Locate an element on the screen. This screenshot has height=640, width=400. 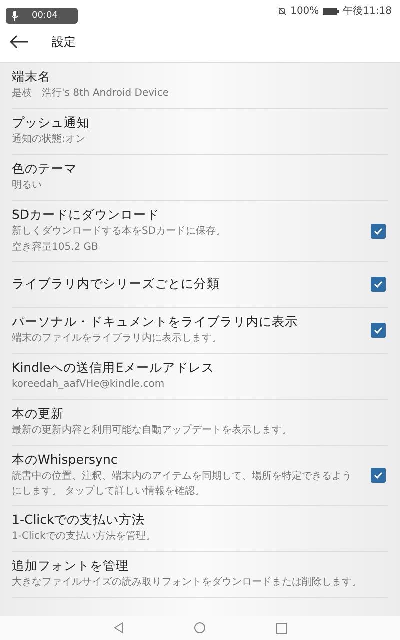
setting-title: 端末名 is located at coordinates (32, 77).